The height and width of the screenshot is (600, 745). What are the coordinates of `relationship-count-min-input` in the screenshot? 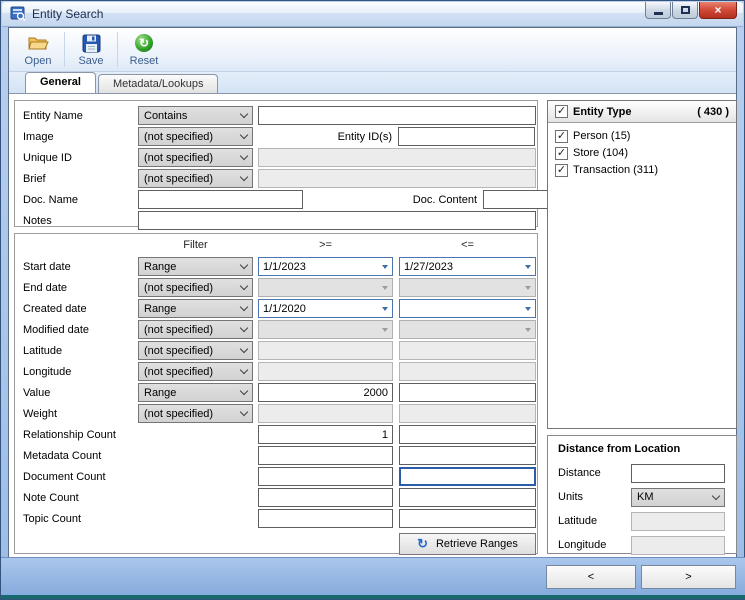 It's located at (325, 434).